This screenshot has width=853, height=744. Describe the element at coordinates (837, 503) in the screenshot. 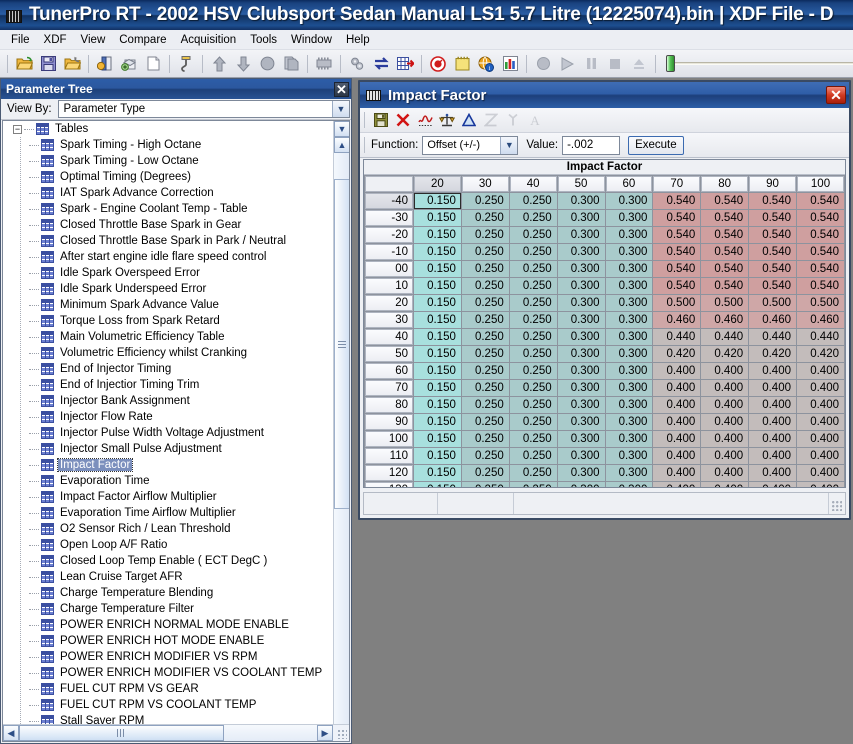

I see `resize-grip` at that location.